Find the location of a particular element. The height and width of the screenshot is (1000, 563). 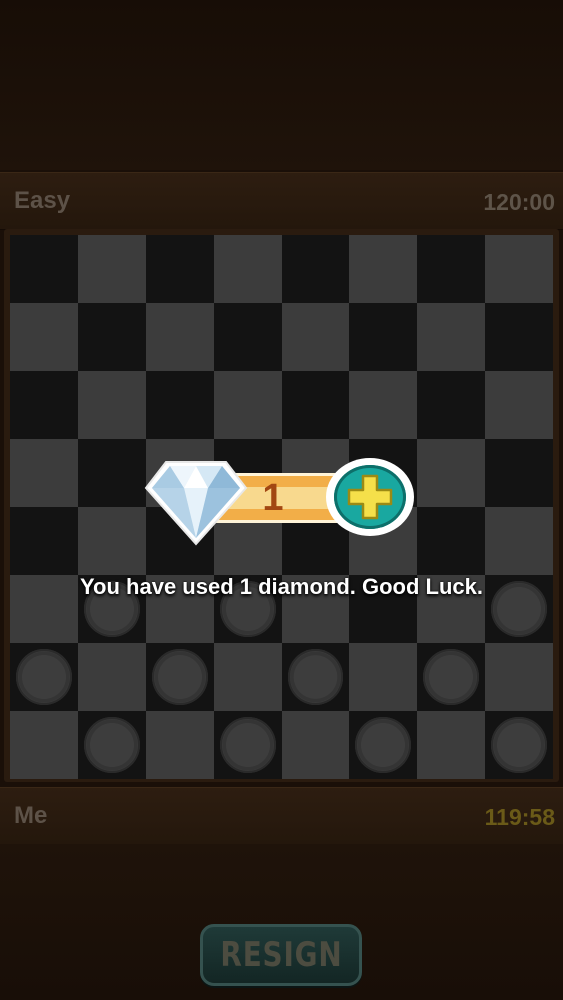

diamond-used-message: You have used 1 diamond. Good Luck. is located at coordinates (281, 586).